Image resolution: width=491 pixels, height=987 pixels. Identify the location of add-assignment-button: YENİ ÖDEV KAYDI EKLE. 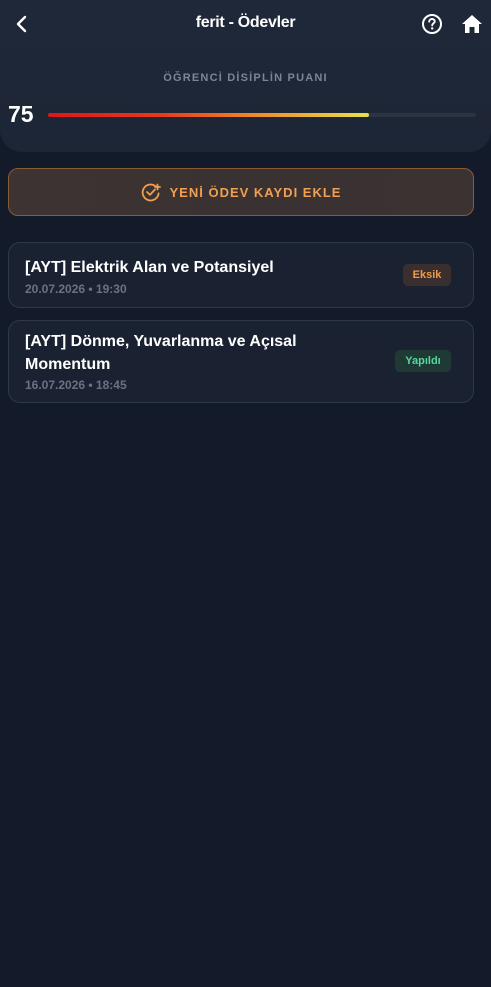
(241, 192).